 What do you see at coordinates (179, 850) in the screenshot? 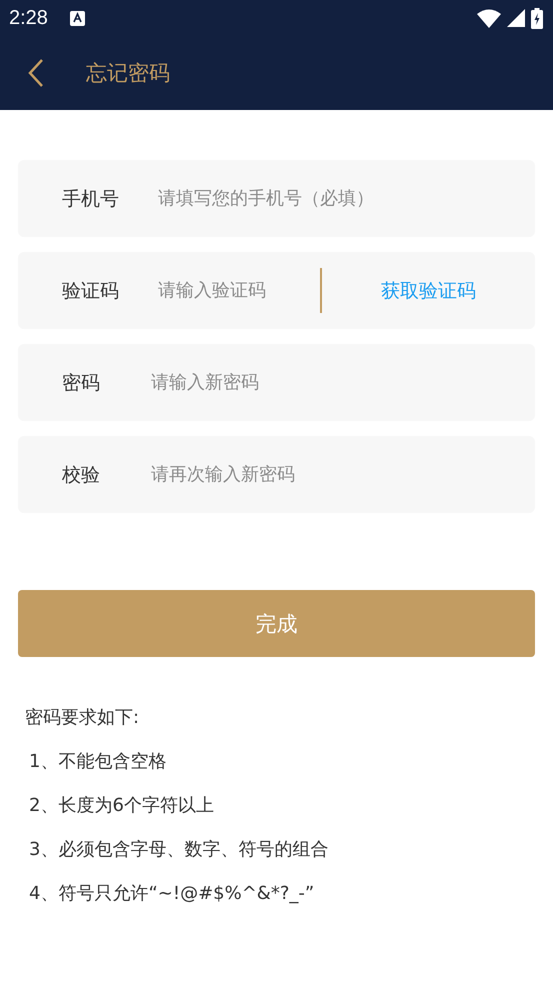
I see `rule-item: 3、必须包含字母、数字、符号的组合` at bounding box center [179, 850].